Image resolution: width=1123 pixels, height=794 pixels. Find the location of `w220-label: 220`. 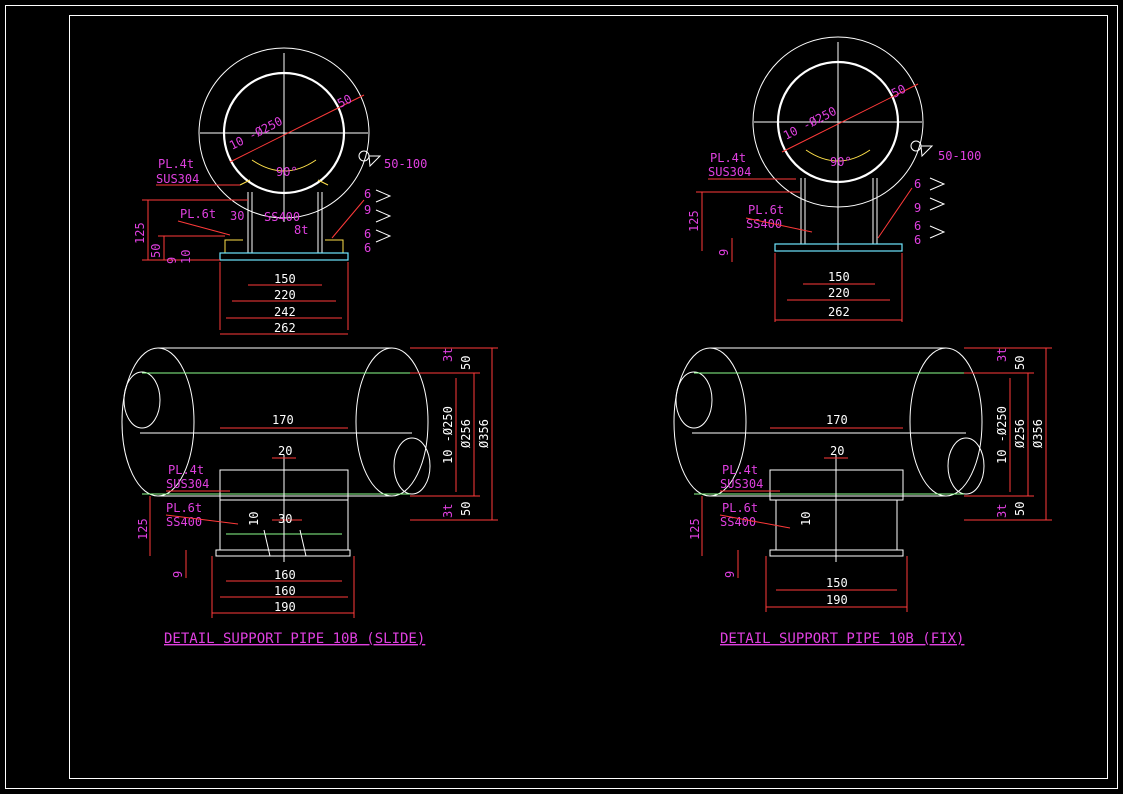

w220-label: 220 is located at coordinates (839, 293).